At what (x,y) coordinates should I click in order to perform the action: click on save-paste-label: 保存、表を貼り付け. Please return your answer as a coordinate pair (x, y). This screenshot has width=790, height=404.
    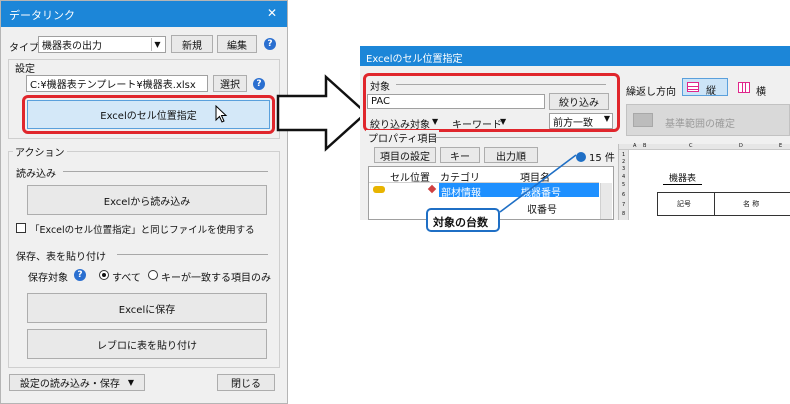
    Looking at the image, I should click on (61, 257).